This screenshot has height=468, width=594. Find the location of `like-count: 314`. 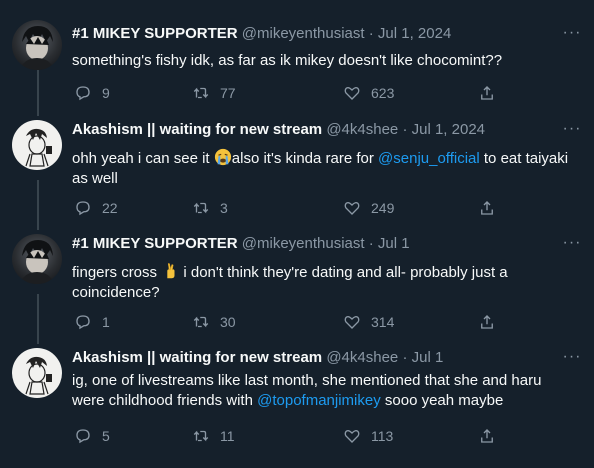

like-count: 314 is located at coordinates (383, 322).